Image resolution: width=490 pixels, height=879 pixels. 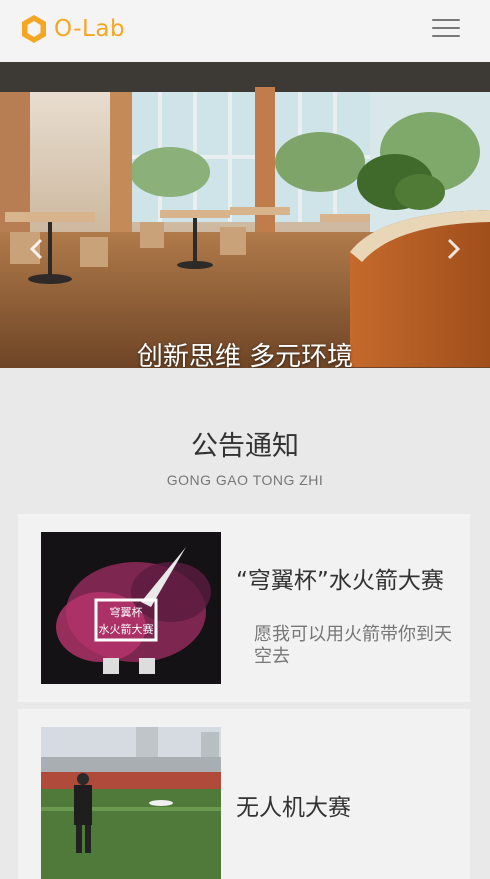 I want to click on chevron-right-icon, so click(x=453, y=249).